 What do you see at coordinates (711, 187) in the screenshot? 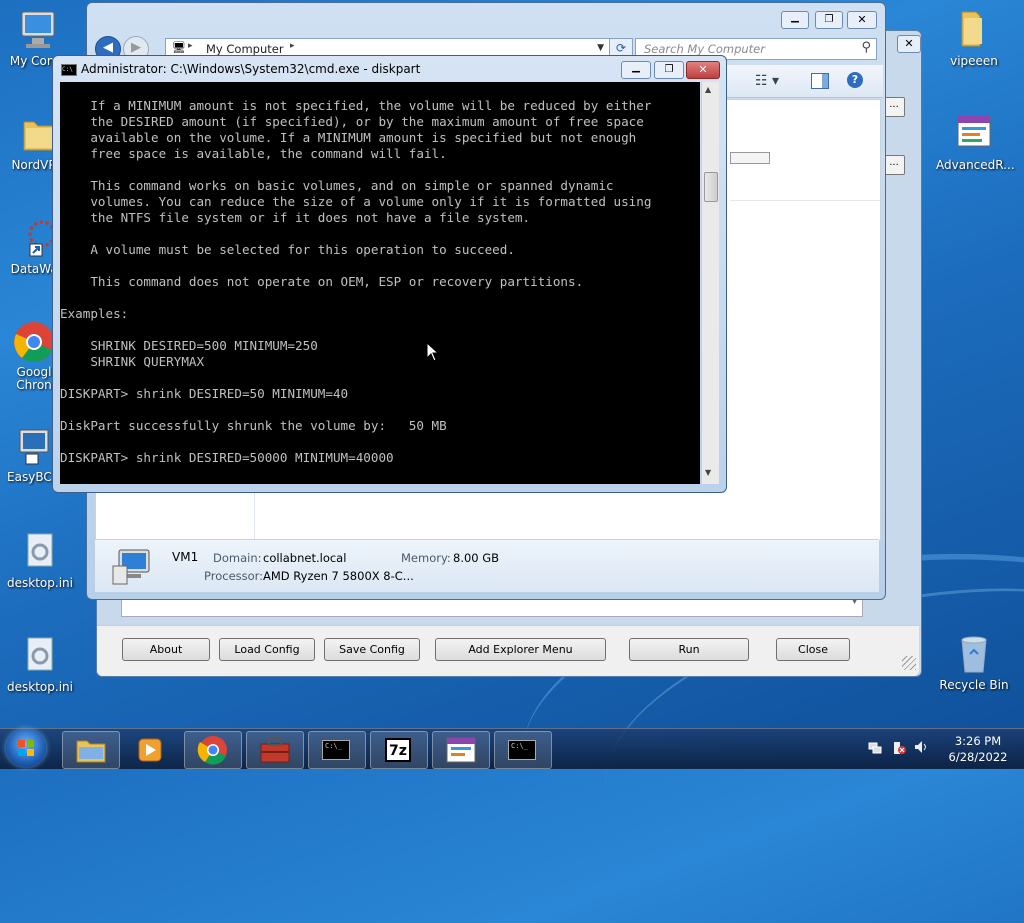
I see `scrollbar-thumb` at bounding box center [711, 187].